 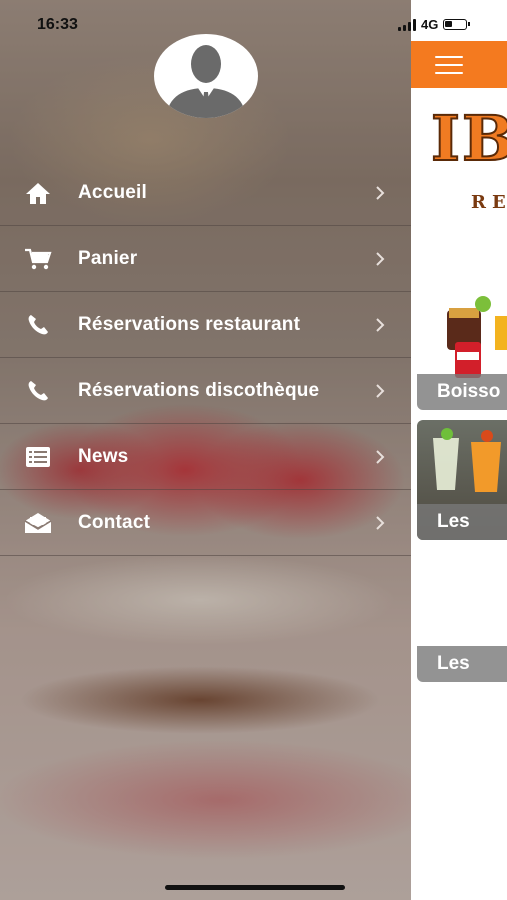 What do you see at coordinates (38, 259) in the screenshot?
I see `cart-icon` at bounding box center [38, 259].